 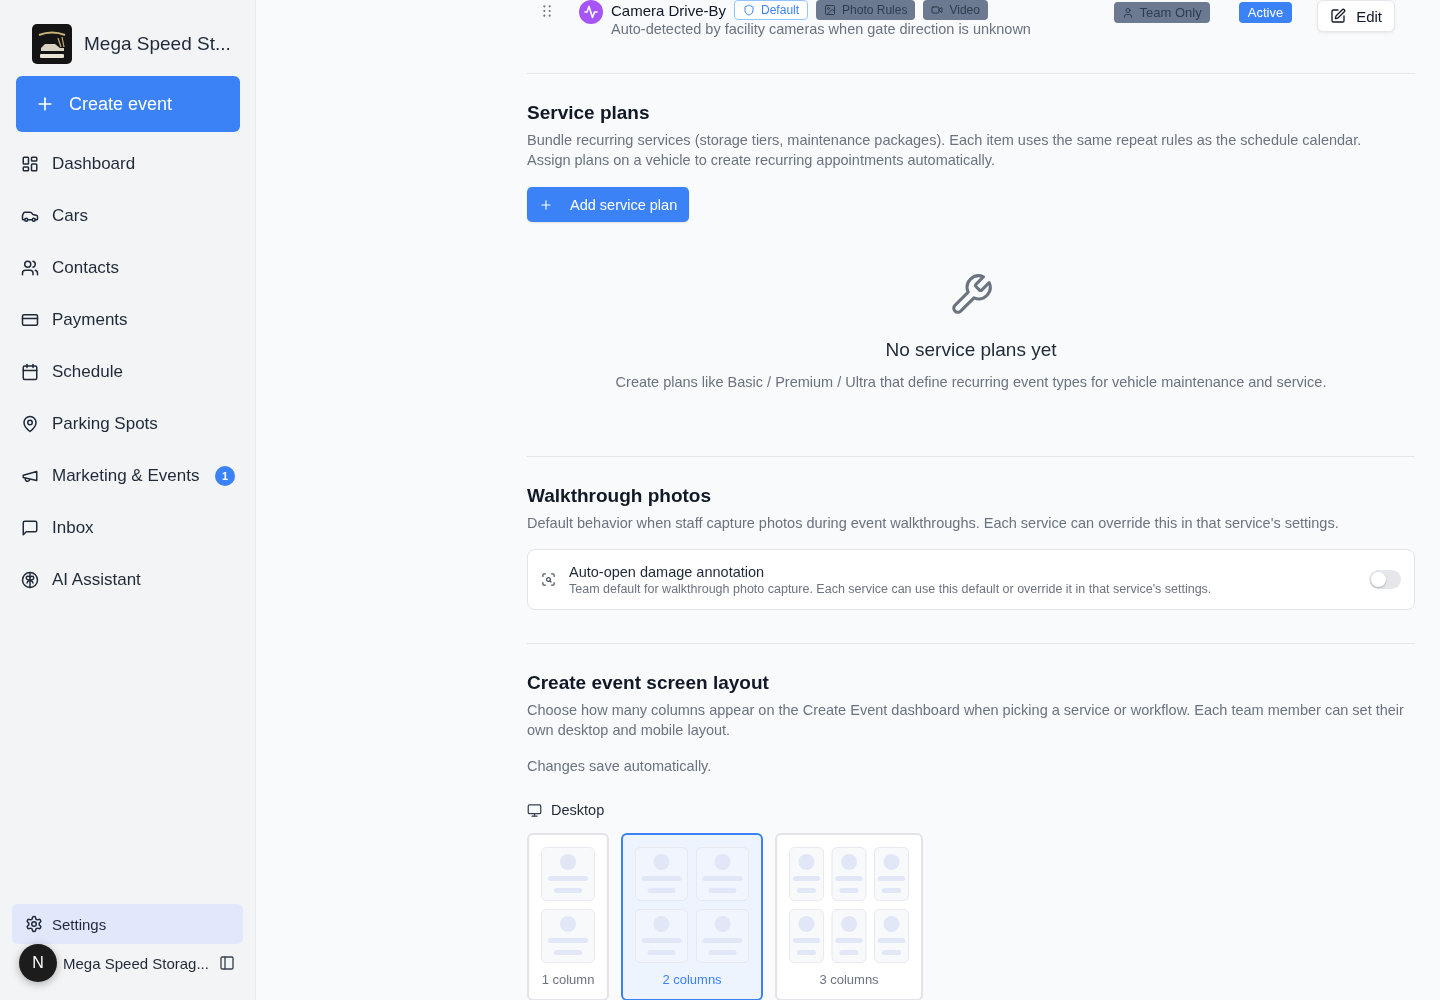 I want to click on monitor-icon, so click(x=534, y=810).